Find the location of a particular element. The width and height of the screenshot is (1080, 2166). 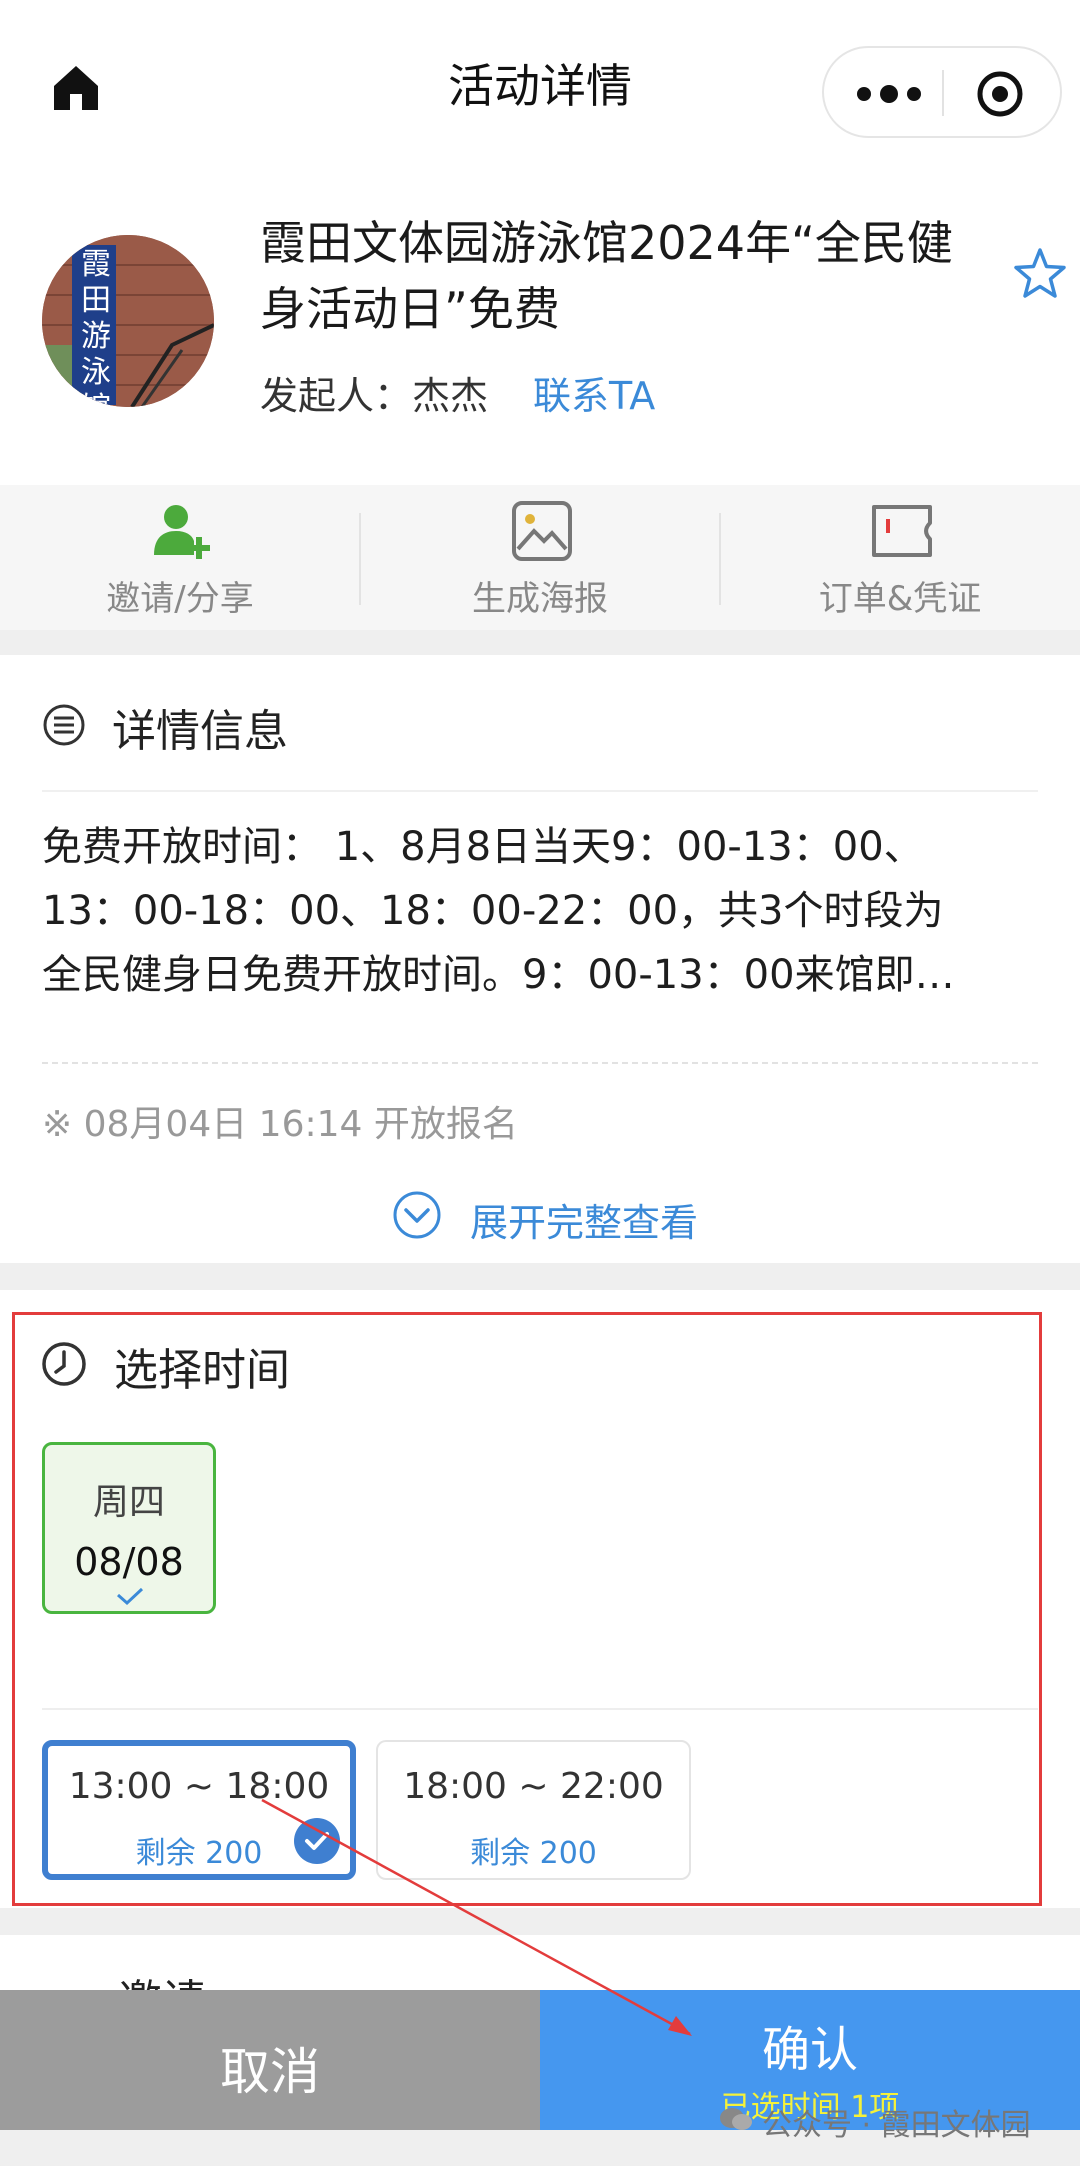

action-label: 生成海报 is located at coordinates (540, 599).